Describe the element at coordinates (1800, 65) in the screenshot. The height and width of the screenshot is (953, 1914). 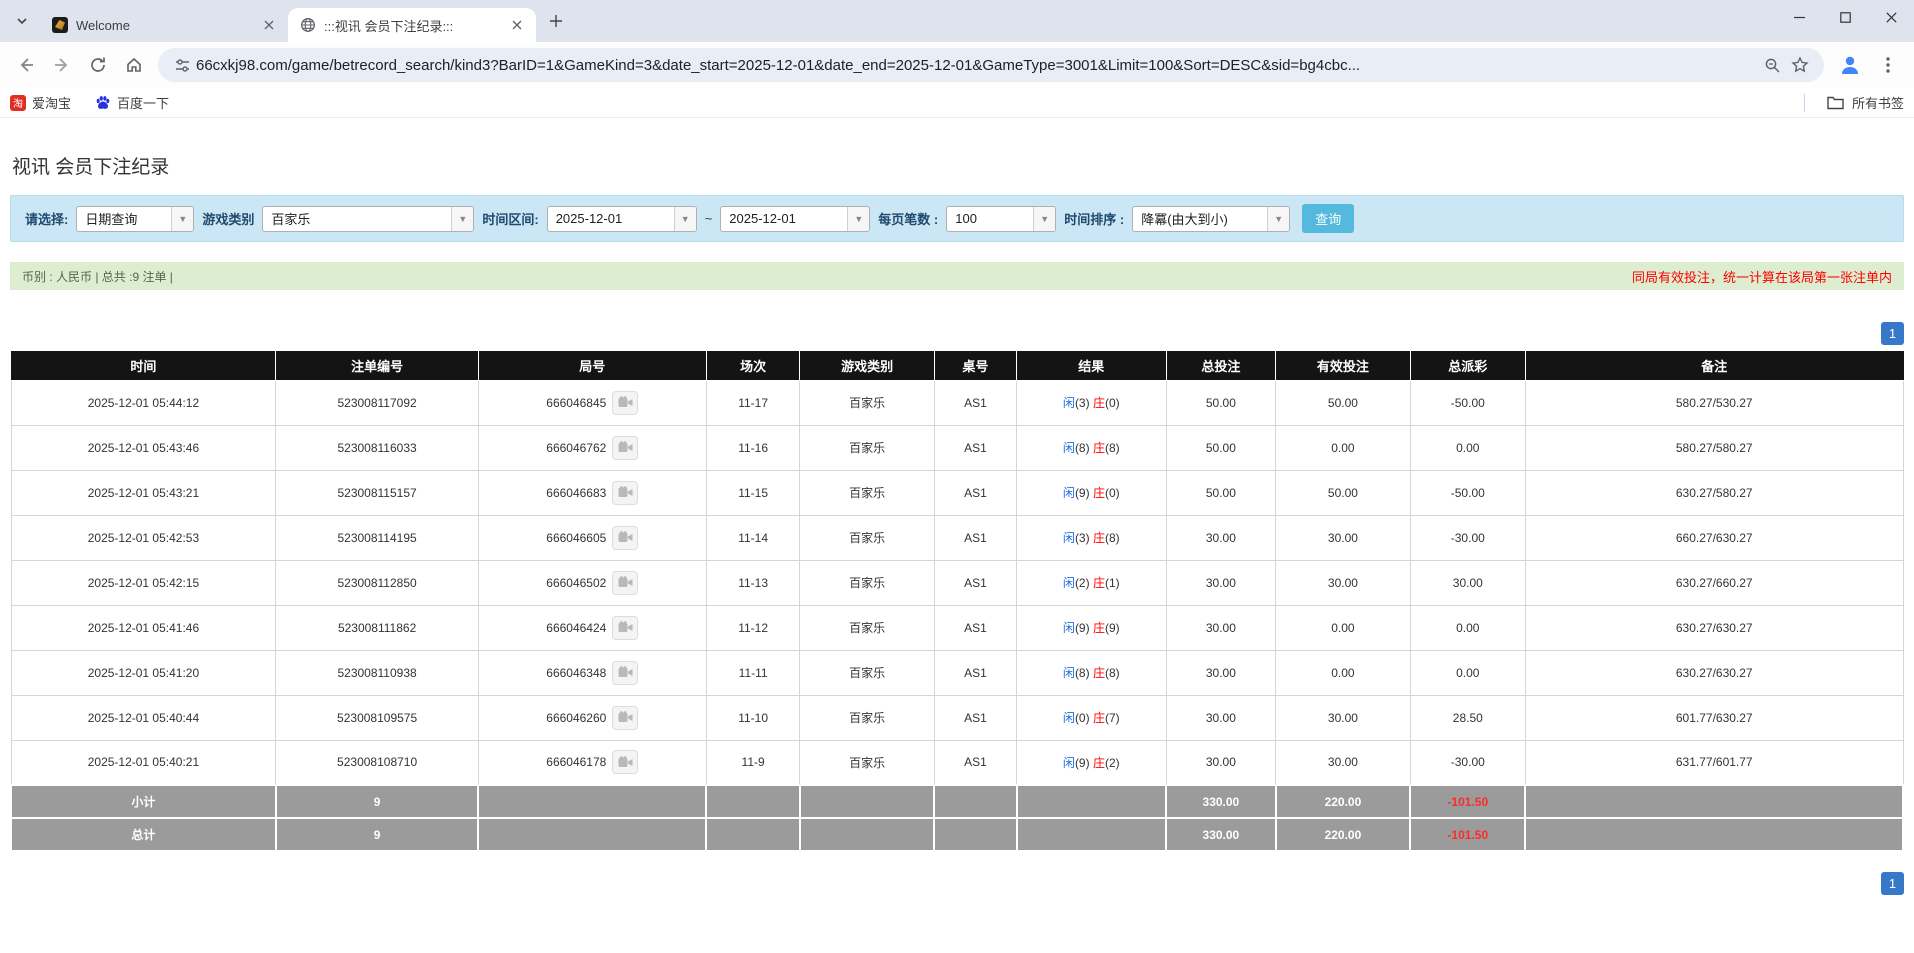
I see `bookmark-star-icon` at that location.